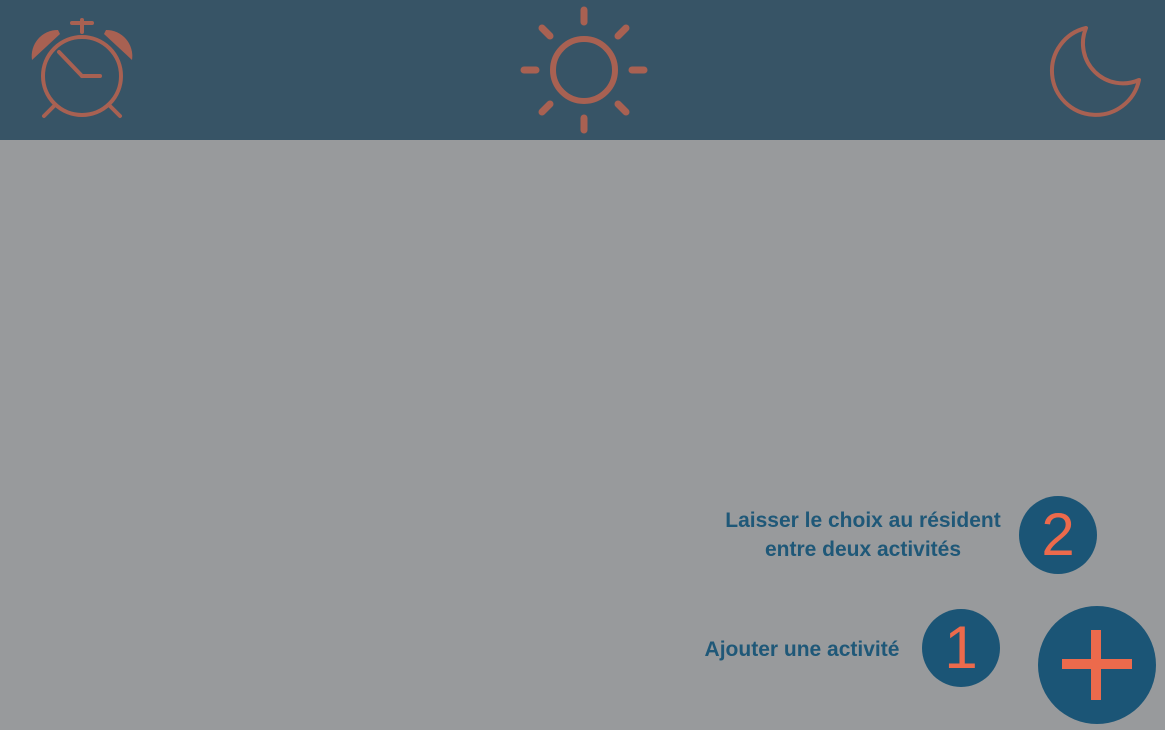 The width and height of the screenshot is (1165, 730). Describe the element at coordinates (863, 520) in the screenshot. I see `choice-label-line1: Laisser le choix au résident` at that location.